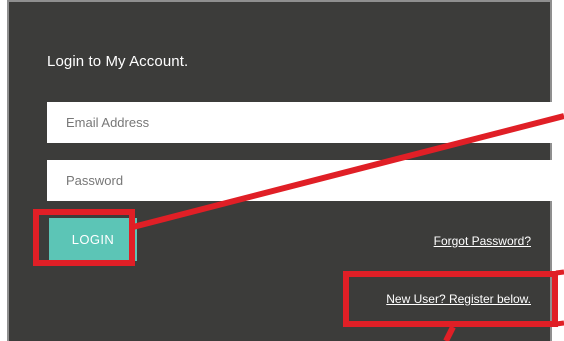  Describe the element at coordinates (559, 323) in the screenshot. I see `pointer-line-register-bottom` at that location.